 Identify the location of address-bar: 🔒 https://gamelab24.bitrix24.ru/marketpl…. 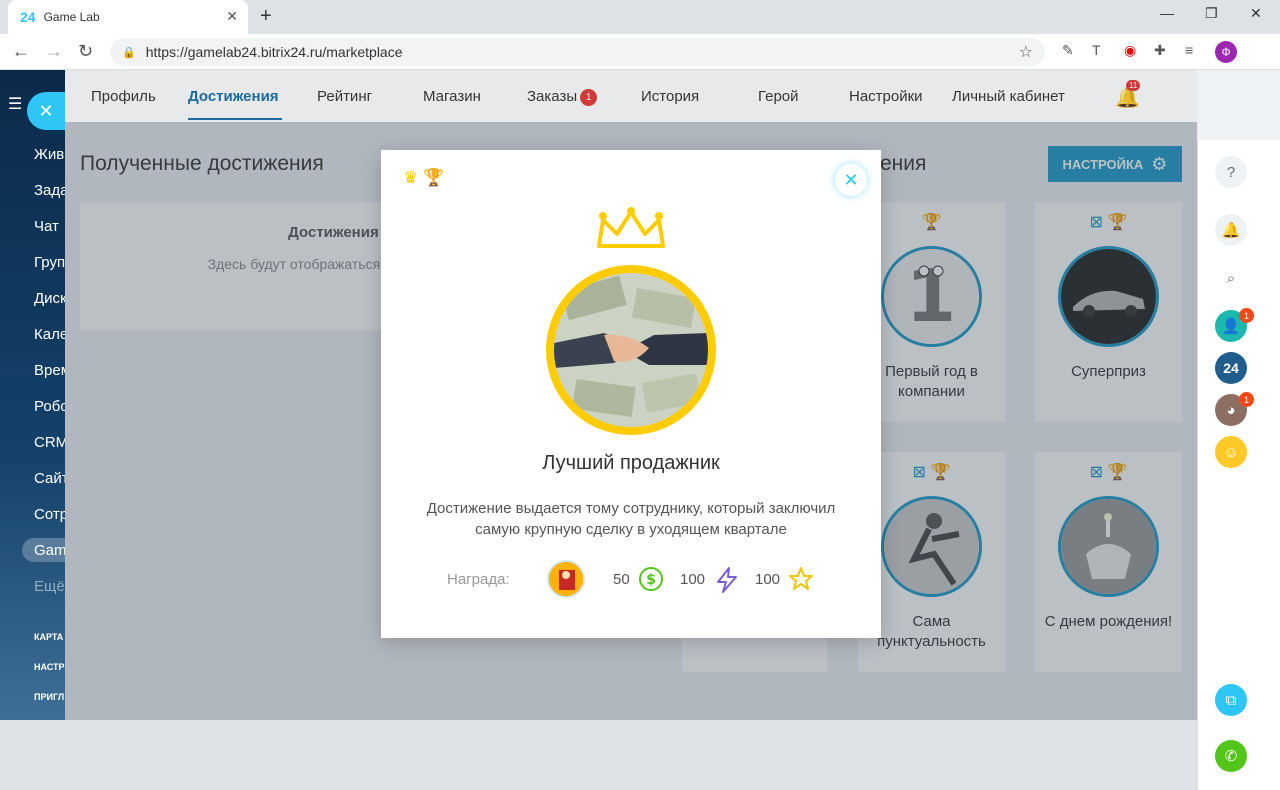
(577, 52).